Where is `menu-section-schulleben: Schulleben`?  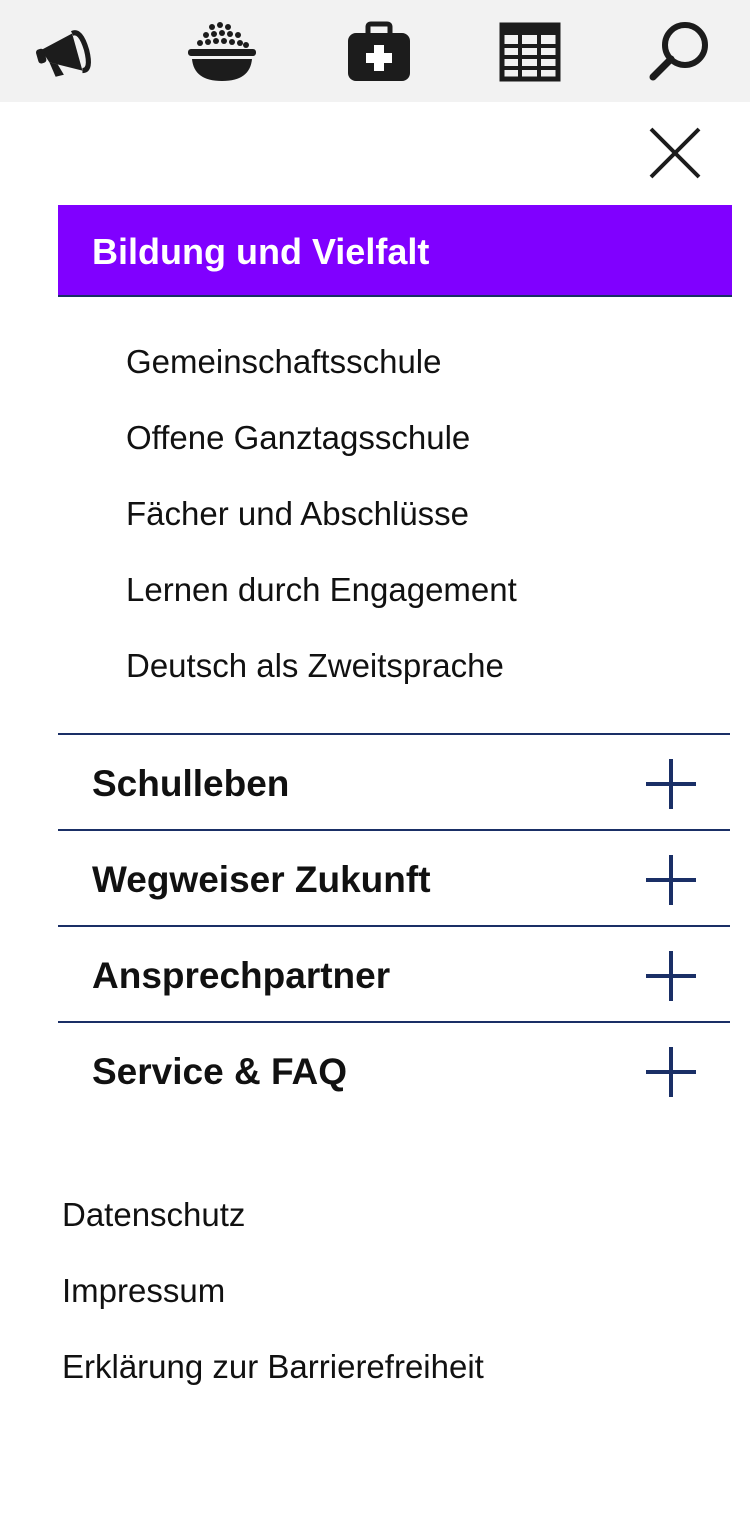 menu-section-schulleben: Schulleben is located at coordinates (394, 780).